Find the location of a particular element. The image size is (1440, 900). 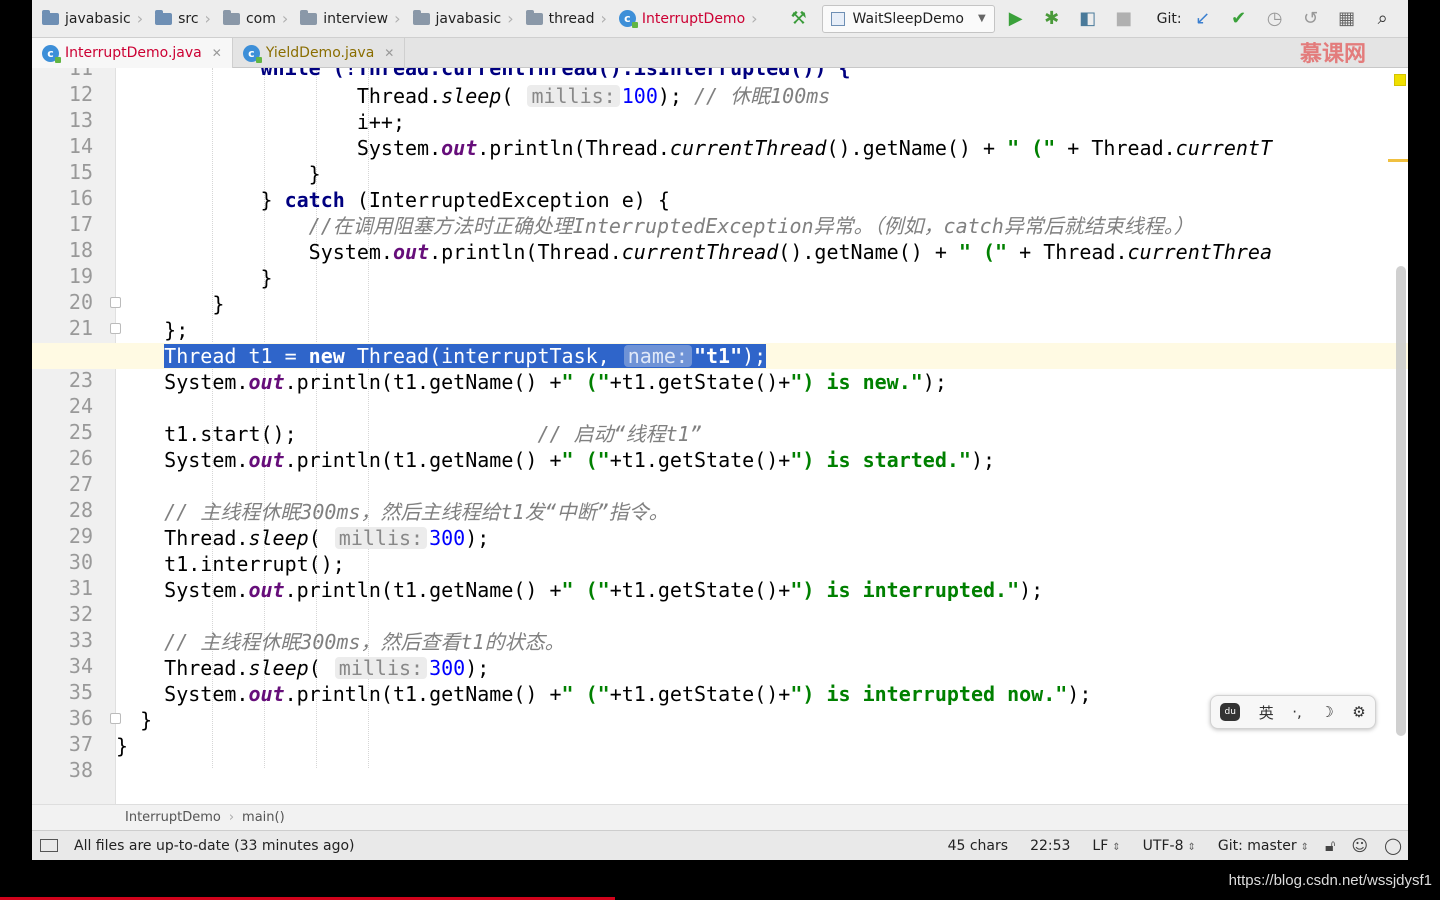

code-string: ") is started." is located at coordinates (880, 460).